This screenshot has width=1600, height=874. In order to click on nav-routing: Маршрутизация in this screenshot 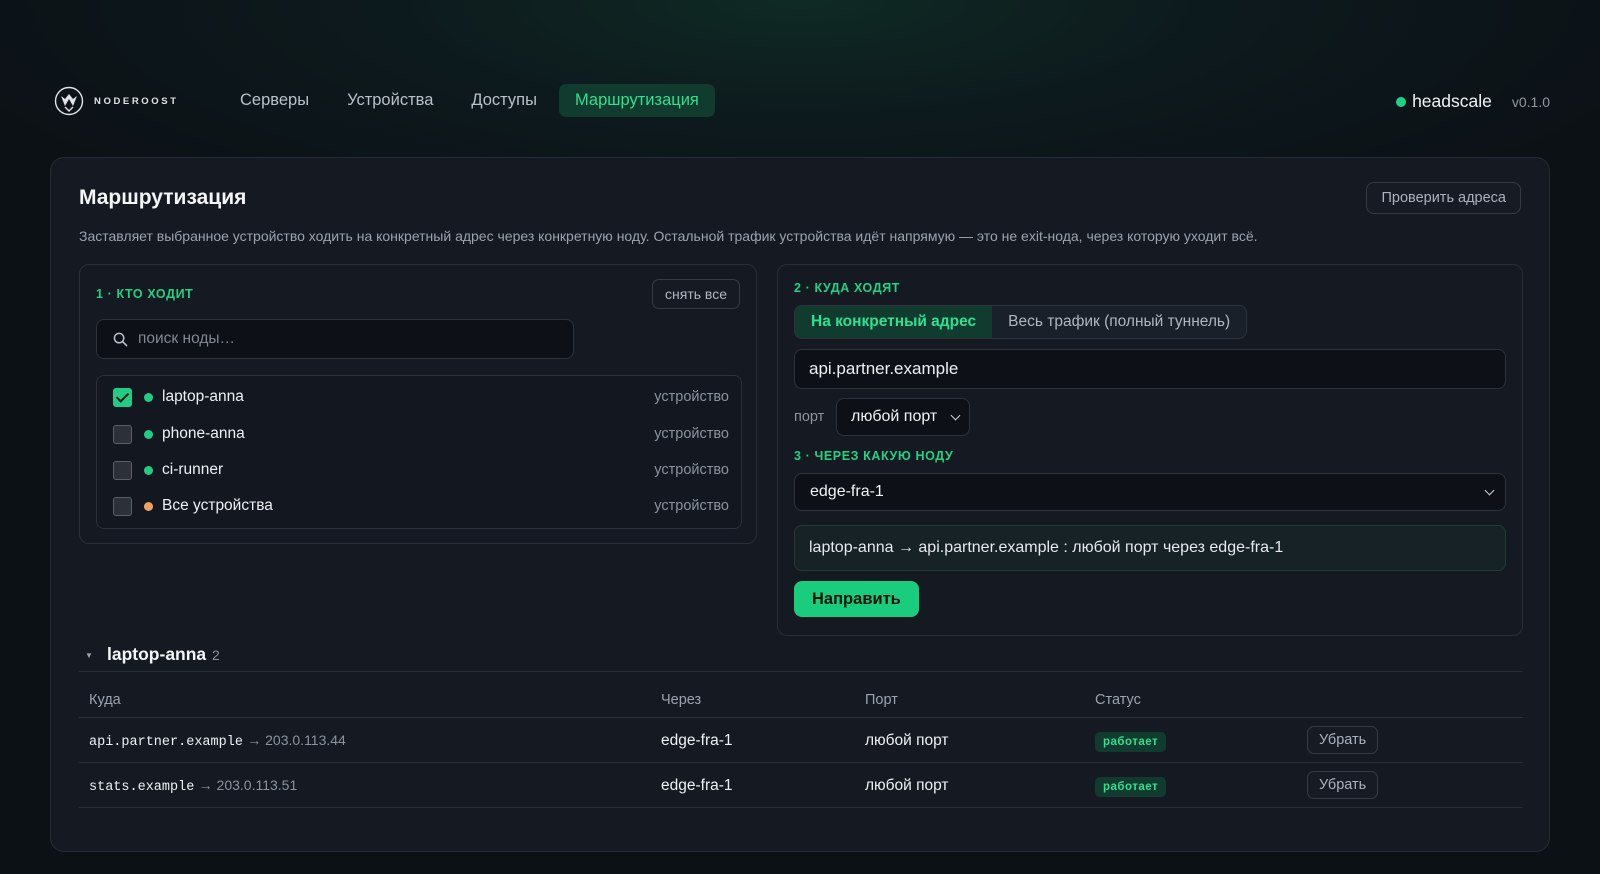, I will do `click(636, 100)`.